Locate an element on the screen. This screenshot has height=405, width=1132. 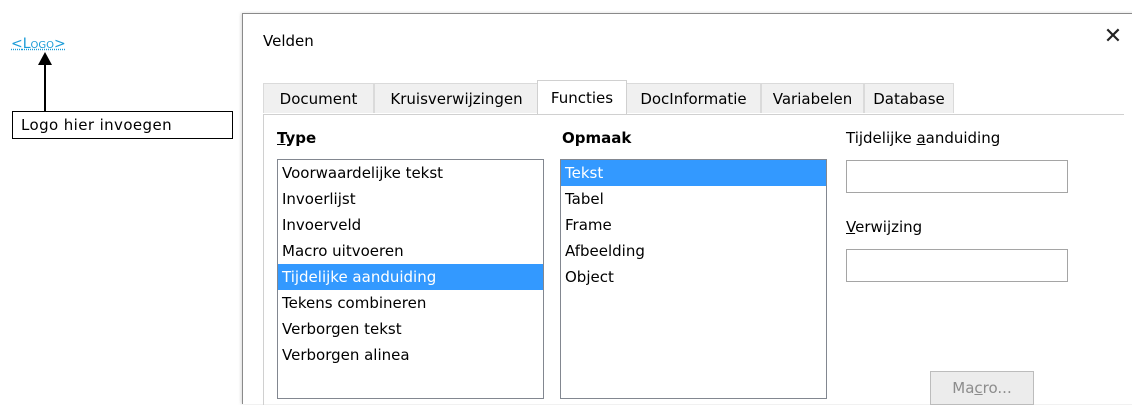
type-item: Invoerlijst is located at coordinates (410, 199).